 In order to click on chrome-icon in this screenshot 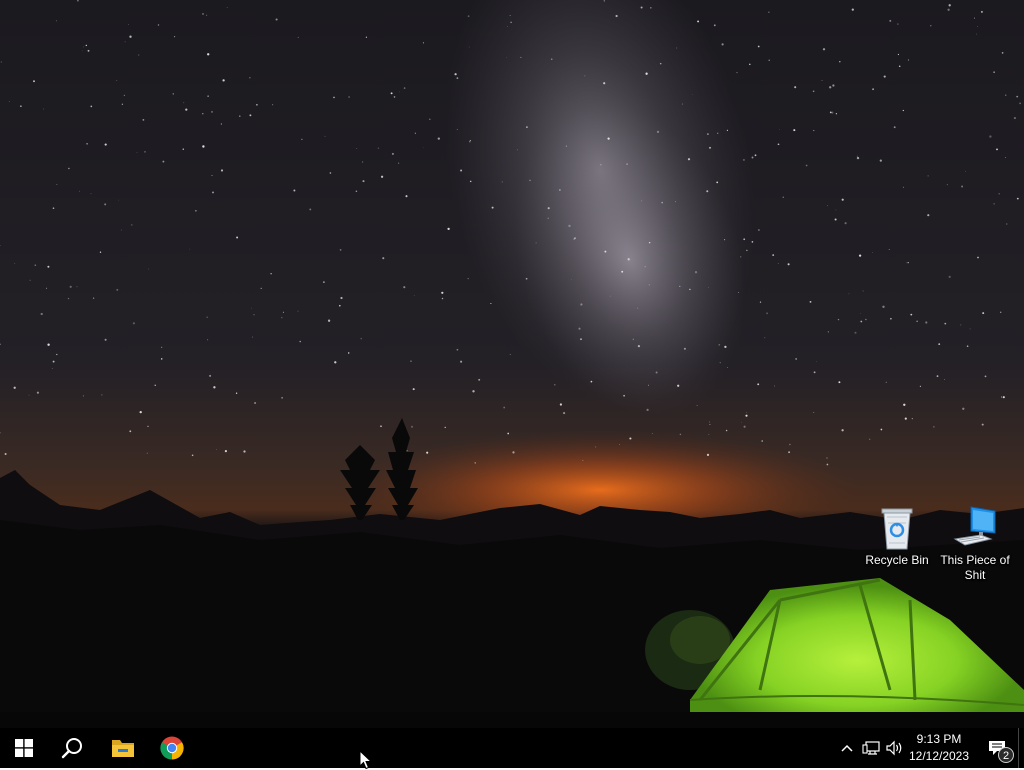, I will do `click(172, 748)`.